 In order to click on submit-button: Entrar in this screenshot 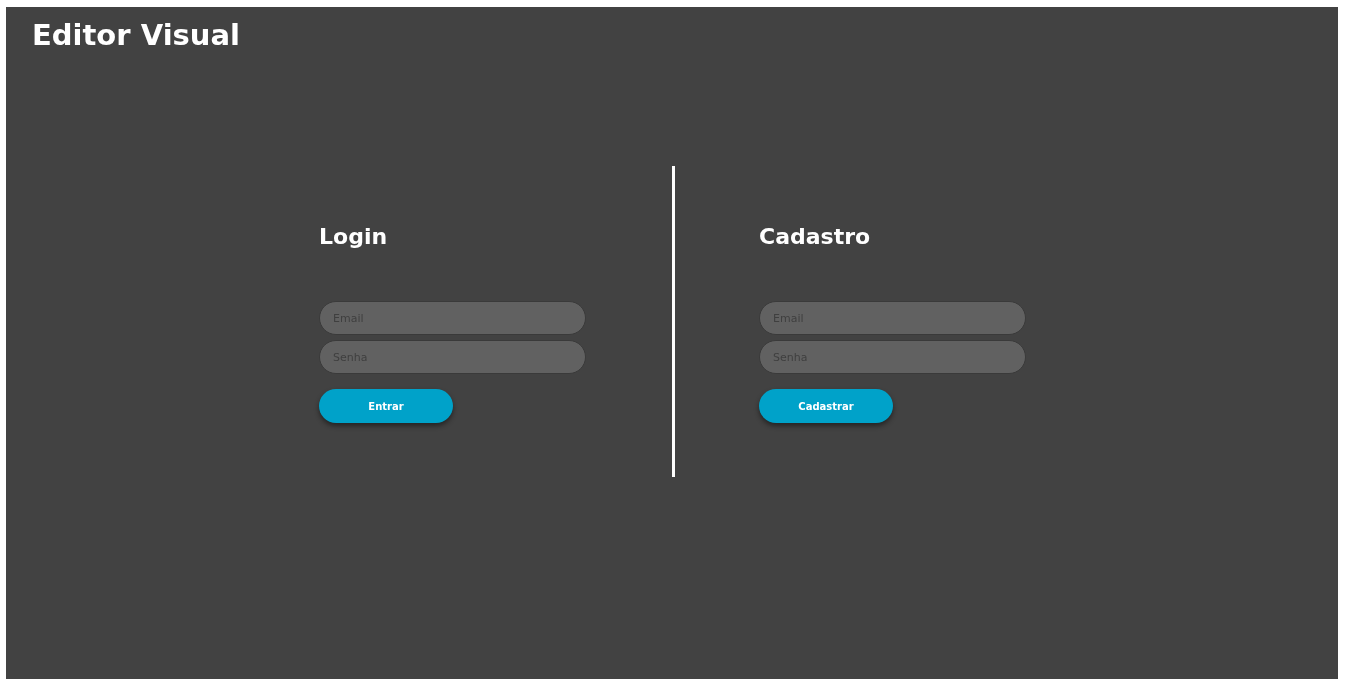, I will do `click(386, 406)`.